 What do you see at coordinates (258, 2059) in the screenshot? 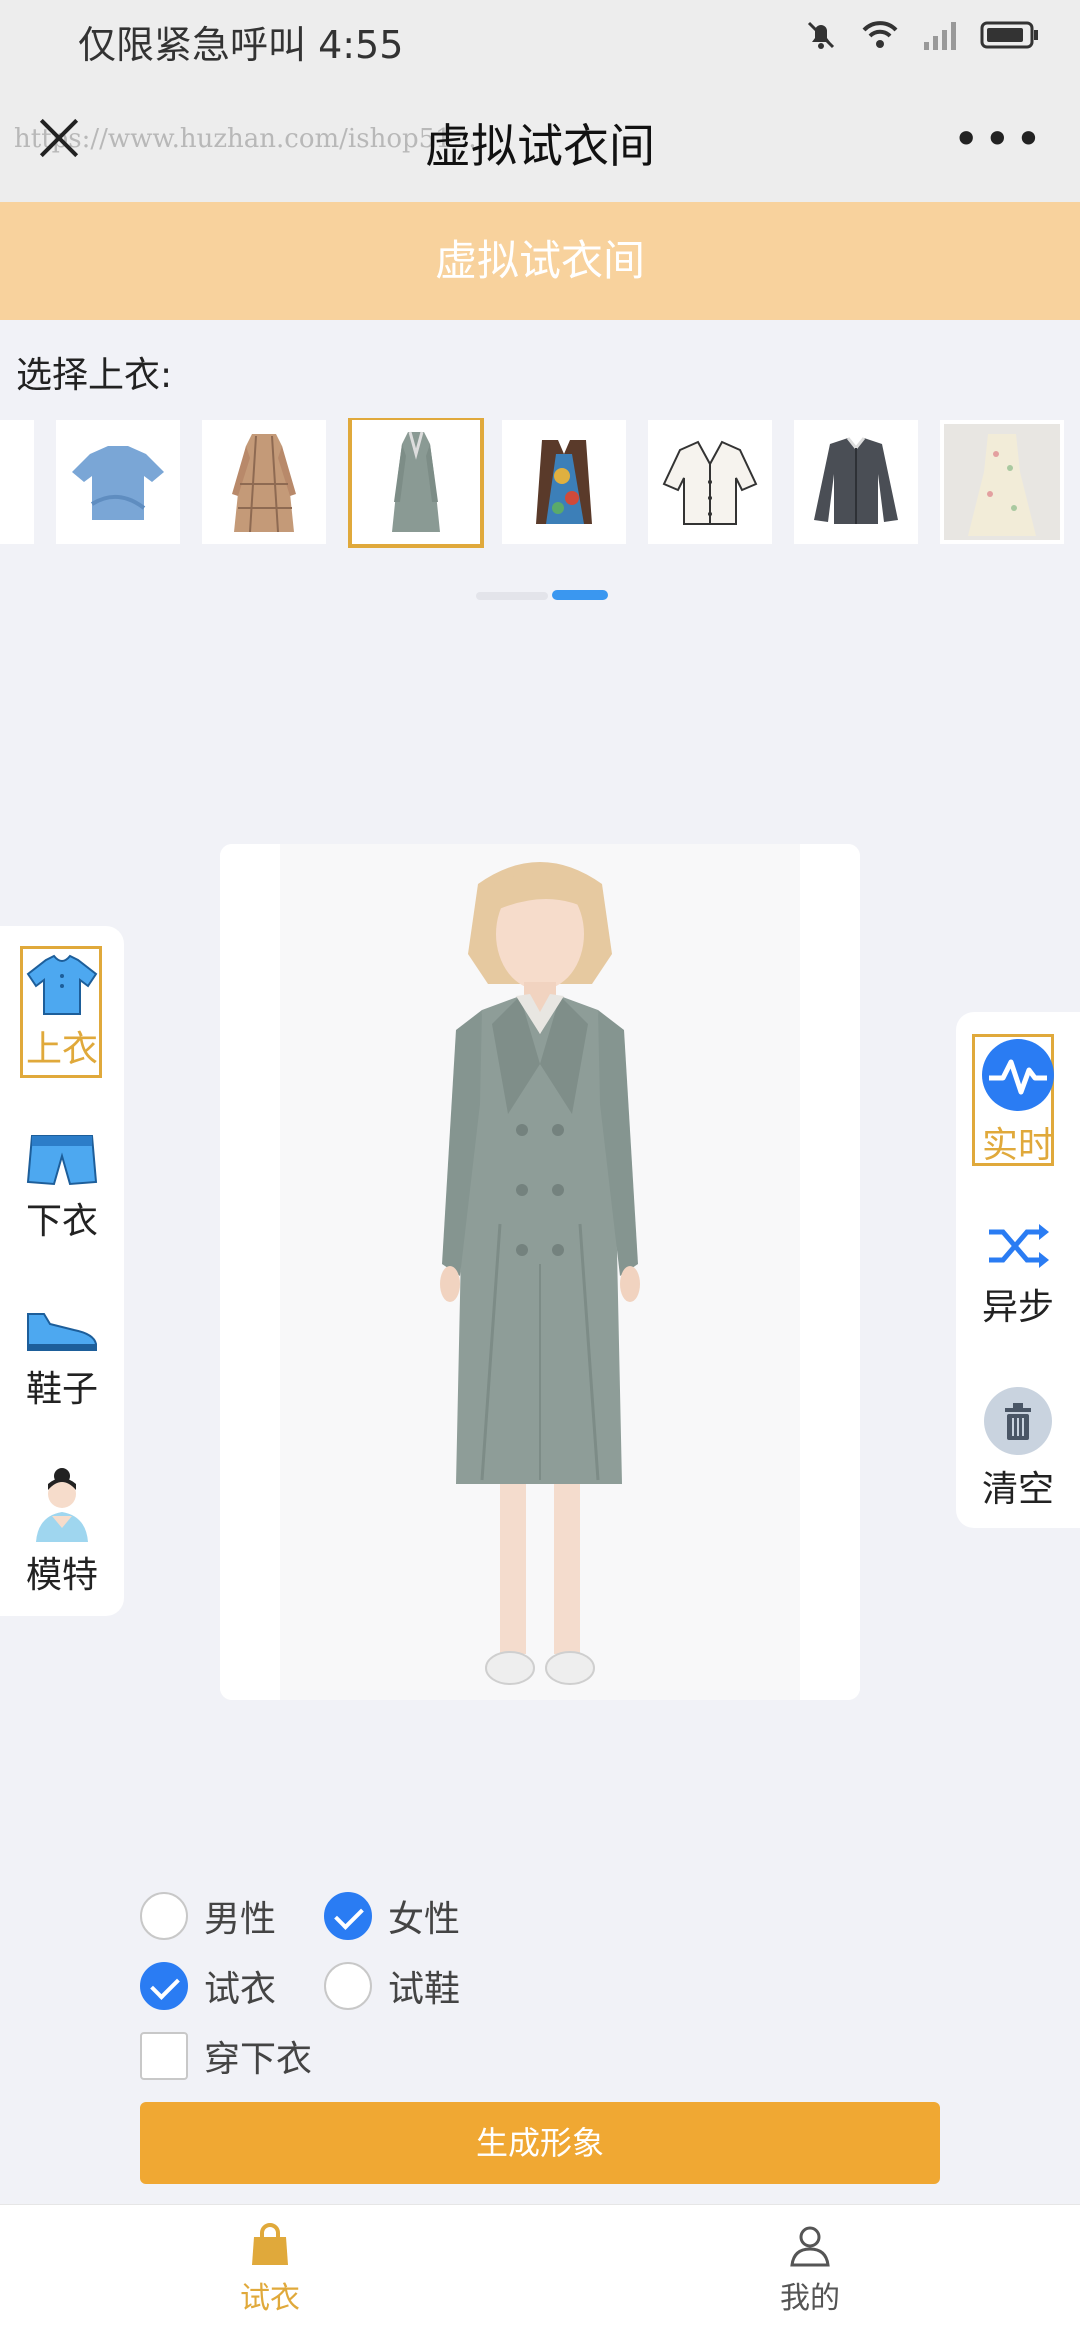
I see `option-wear-bottom-label: 穿下衣` at bounding box center [258, 2059].